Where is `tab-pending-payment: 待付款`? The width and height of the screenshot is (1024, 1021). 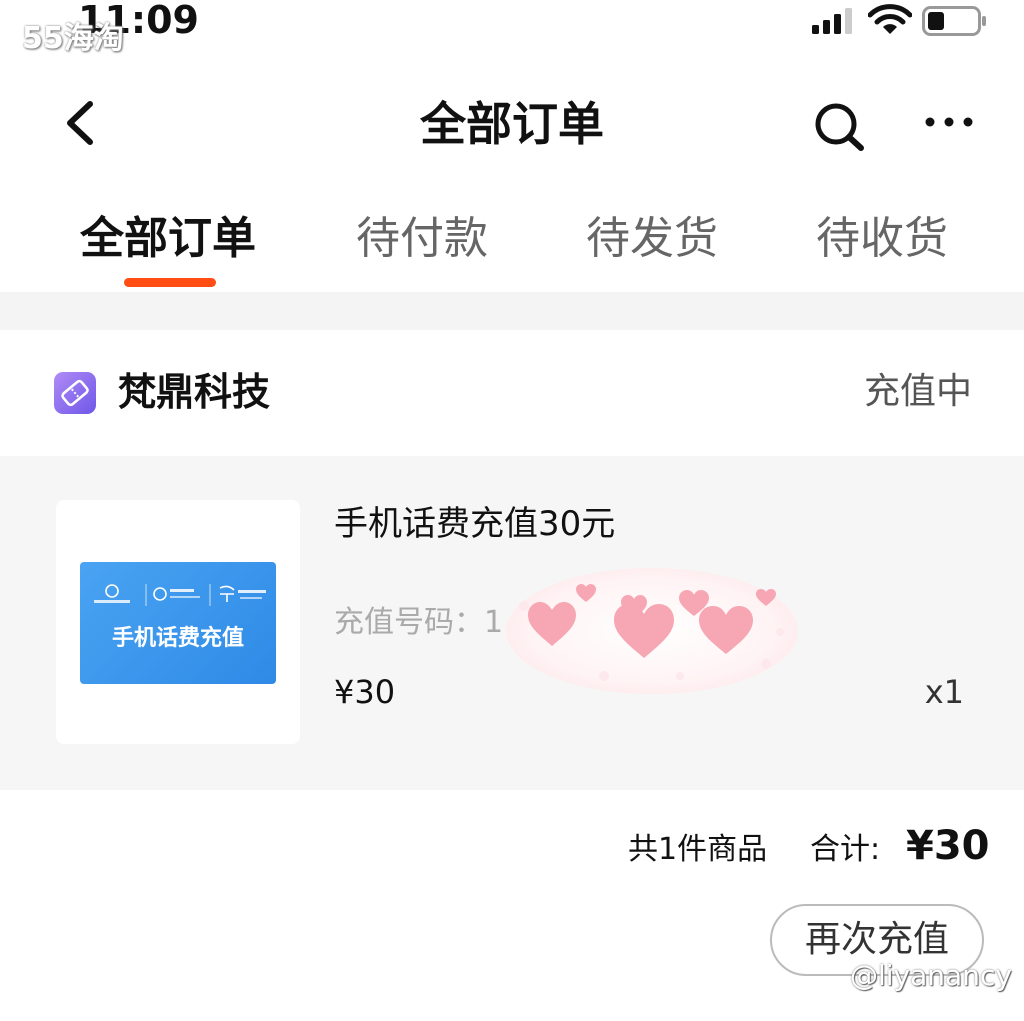
tab-pending-payment: 待付款 is located at coordinates (422, 239).